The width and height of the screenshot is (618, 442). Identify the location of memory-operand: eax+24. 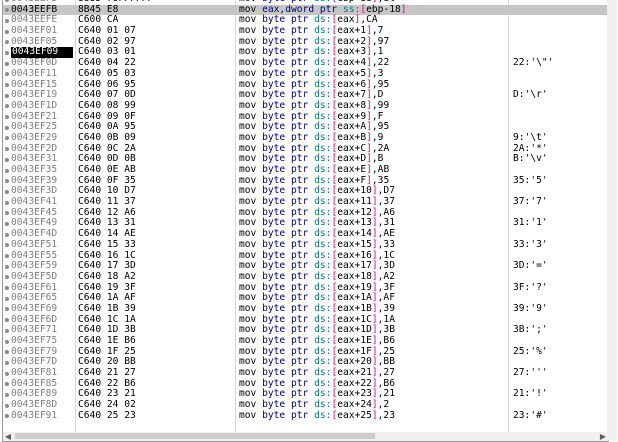
(354, 405).